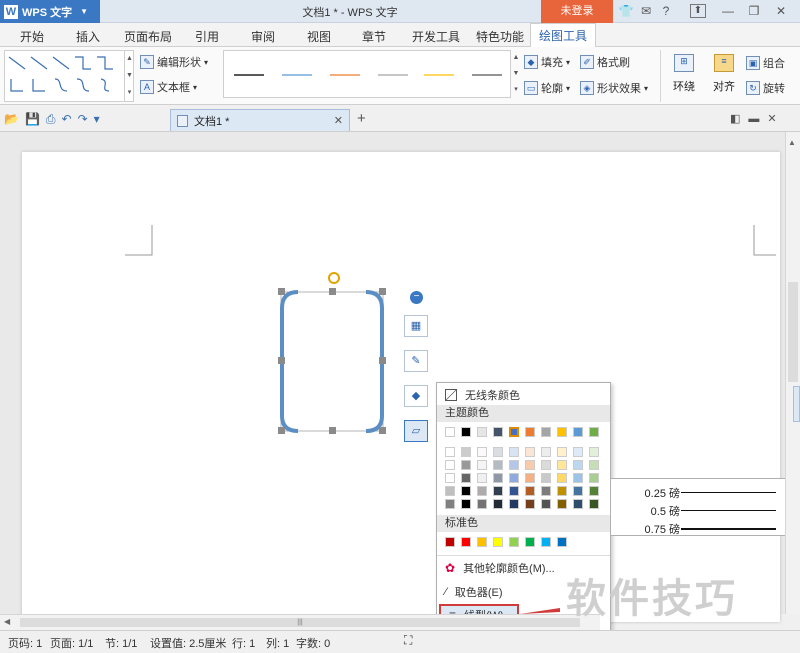  I want to click on wrap-button: ⊞ 环绕, so click(684, 78).